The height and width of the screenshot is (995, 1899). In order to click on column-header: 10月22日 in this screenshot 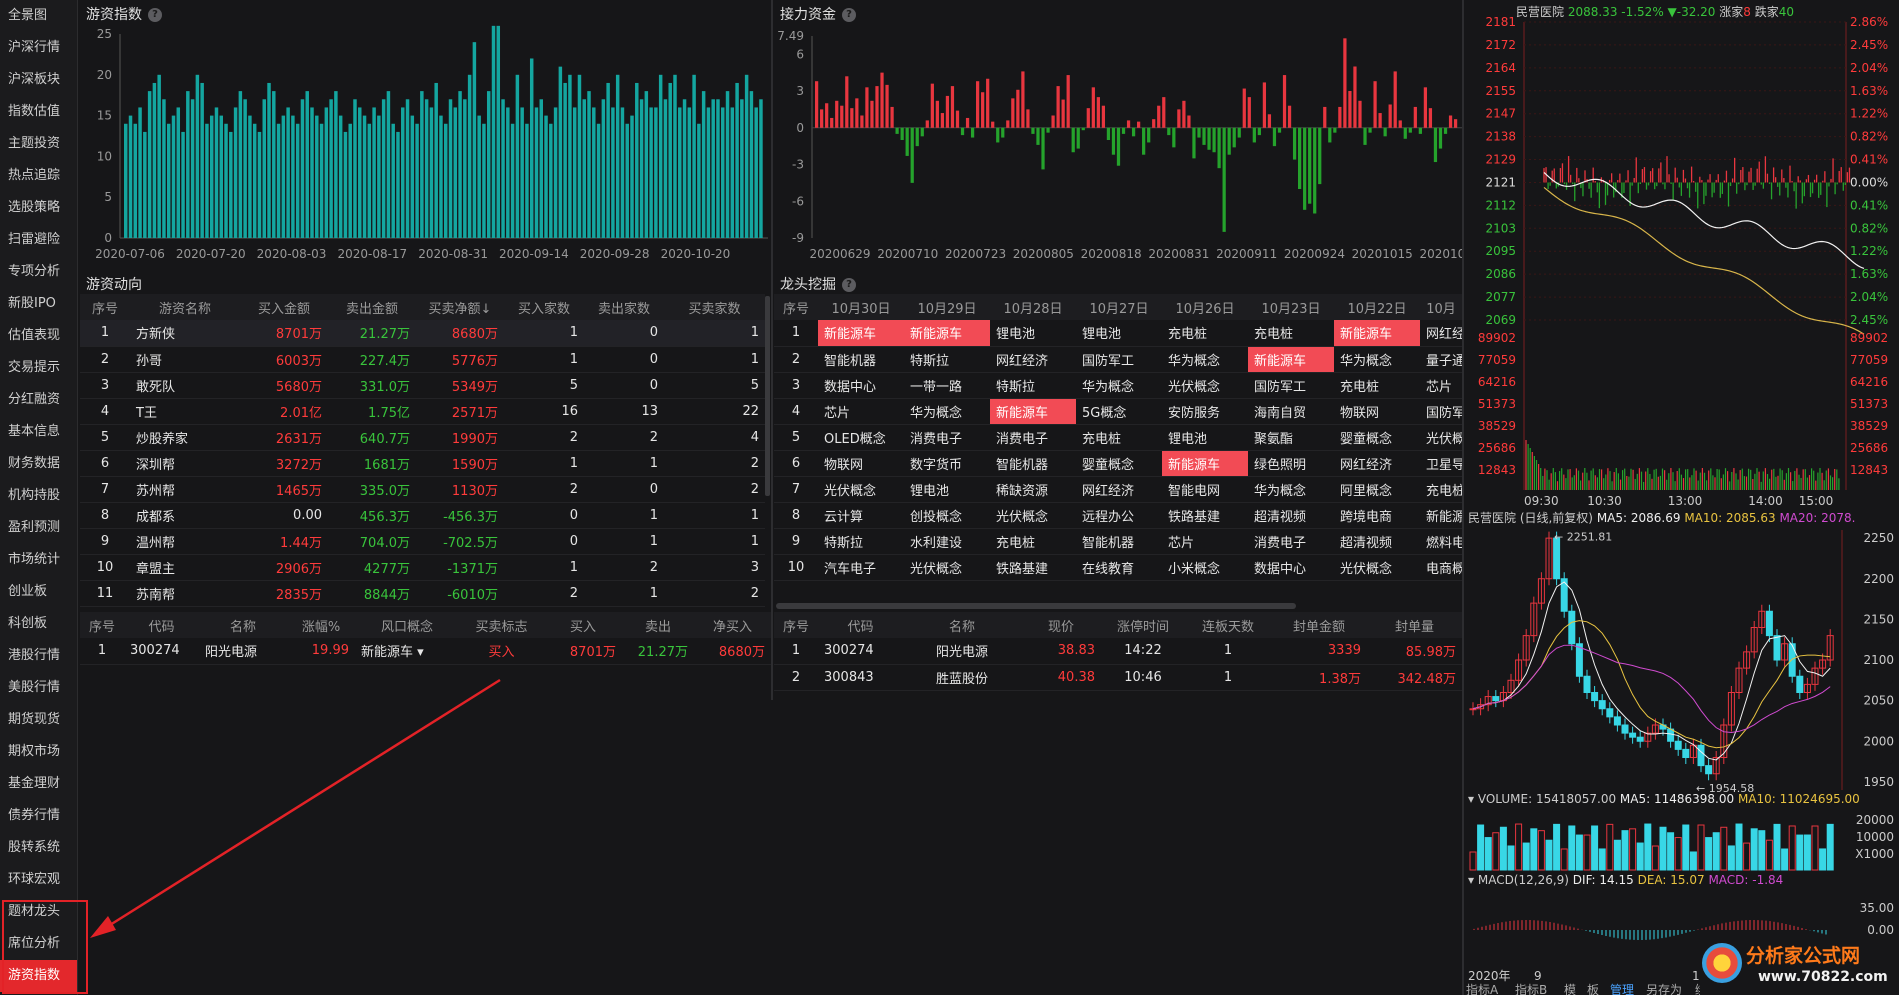, I will do `click(1377, 307)`.